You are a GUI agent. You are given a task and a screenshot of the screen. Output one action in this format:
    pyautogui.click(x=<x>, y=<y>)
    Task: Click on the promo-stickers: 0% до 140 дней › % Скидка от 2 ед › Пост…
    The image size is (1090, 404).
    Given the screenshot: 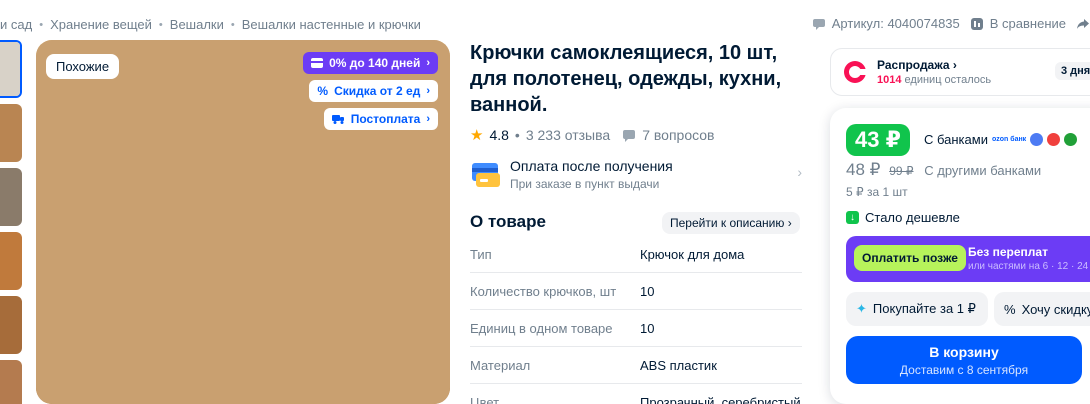 What is the action you would take?
    pyautogui.click(x=370, y=91)
    